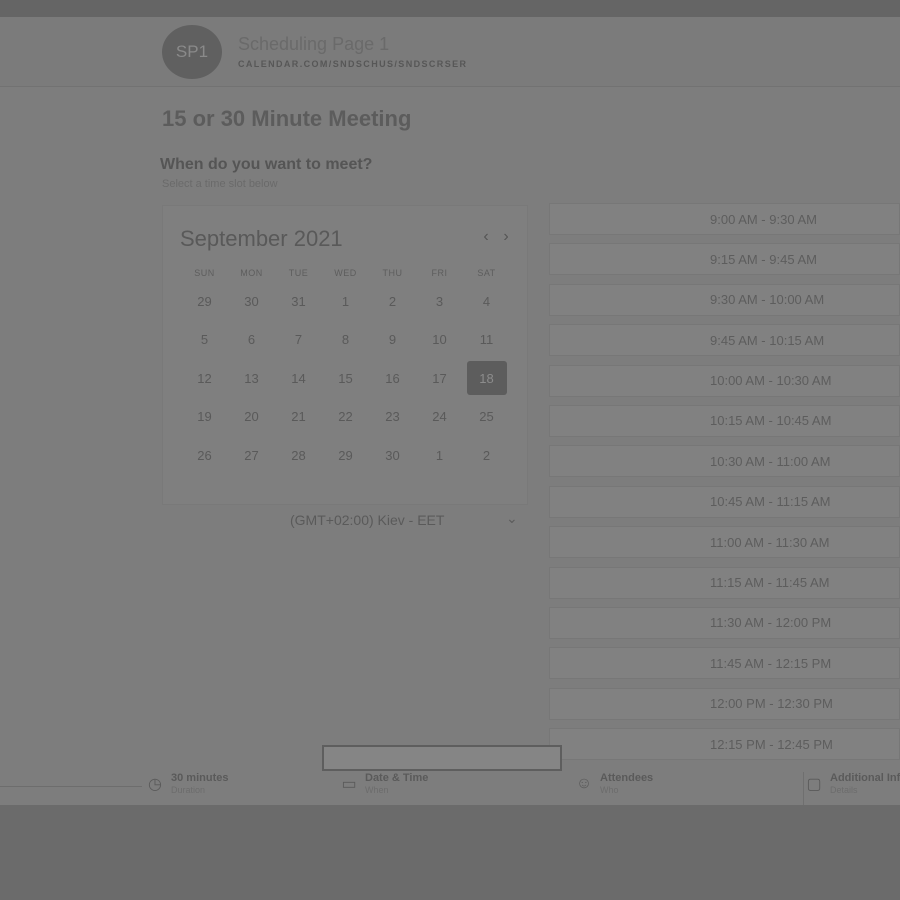  Describe the element at coordinates (205, 455) in the screenshot. I see `day-number: 26` at that location.